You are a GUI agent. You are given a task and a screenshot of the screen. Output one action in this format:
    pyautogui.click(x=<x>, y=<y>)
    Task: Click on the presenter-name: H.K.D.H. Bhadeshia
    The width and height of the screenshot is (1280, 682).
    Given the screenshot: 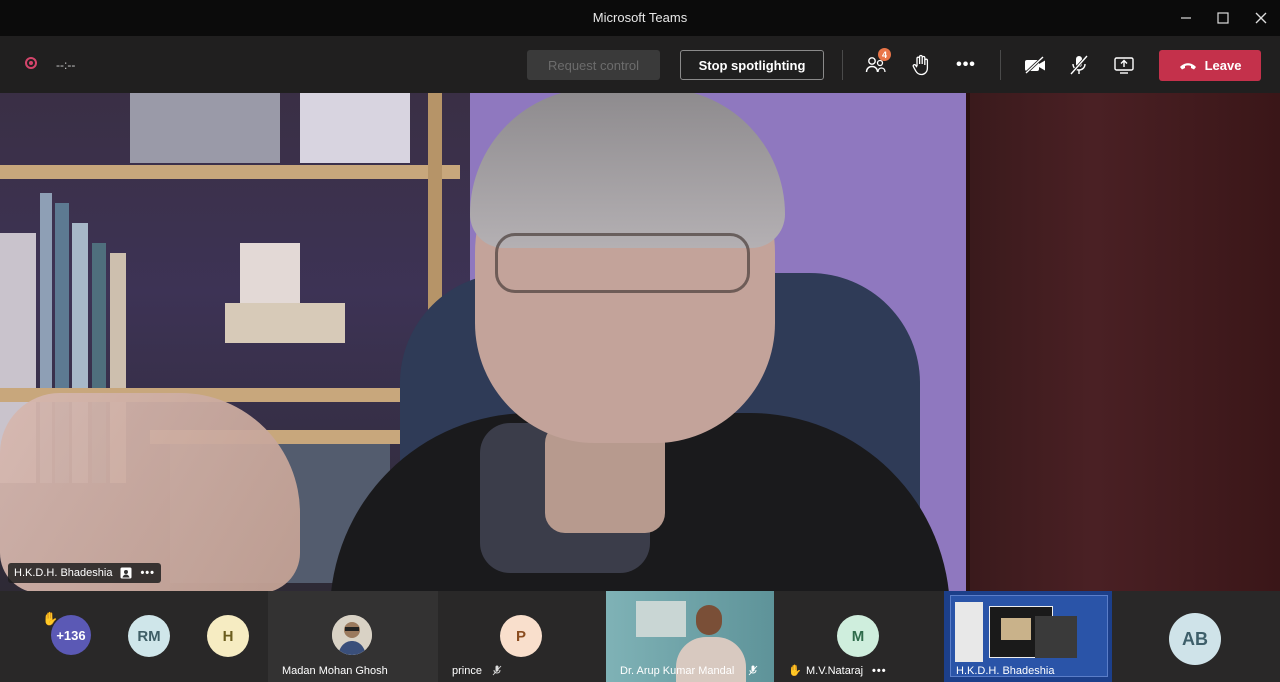 What is the action you would take?
    pyautogui.click(x=63, y=573)
    